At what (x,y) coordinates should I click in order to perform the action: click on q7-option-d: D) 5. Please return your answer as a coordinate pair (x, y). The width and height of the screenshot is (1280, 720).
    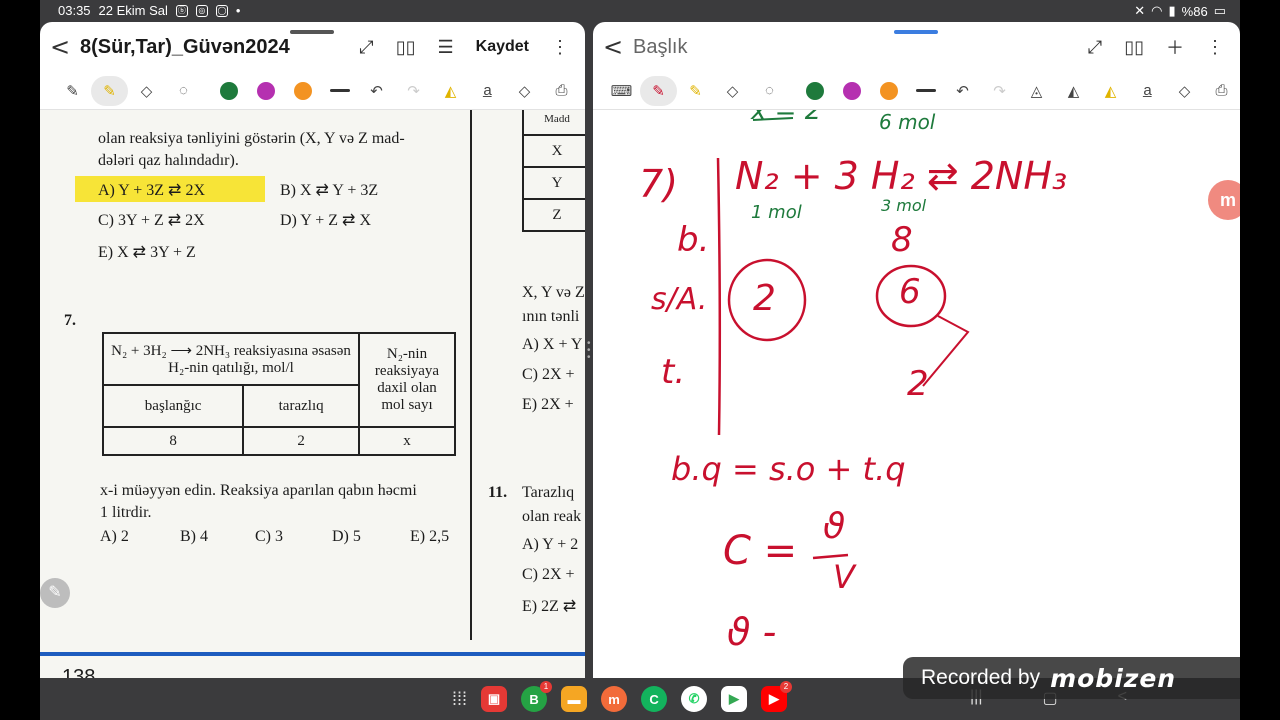
    Looking at the image, I should click on (346, 536).